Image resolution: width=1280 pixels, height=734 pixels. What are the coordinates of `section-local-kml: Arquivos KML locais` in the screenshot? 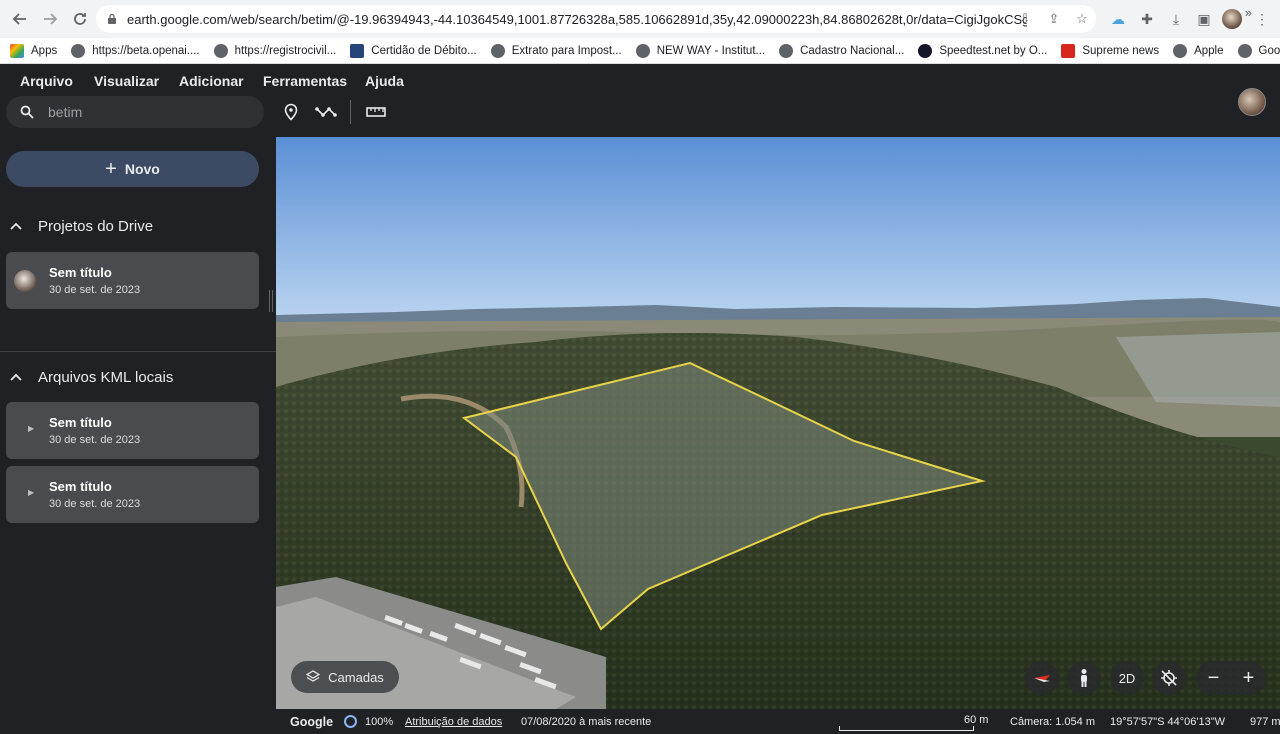 It's located at (138, 377).